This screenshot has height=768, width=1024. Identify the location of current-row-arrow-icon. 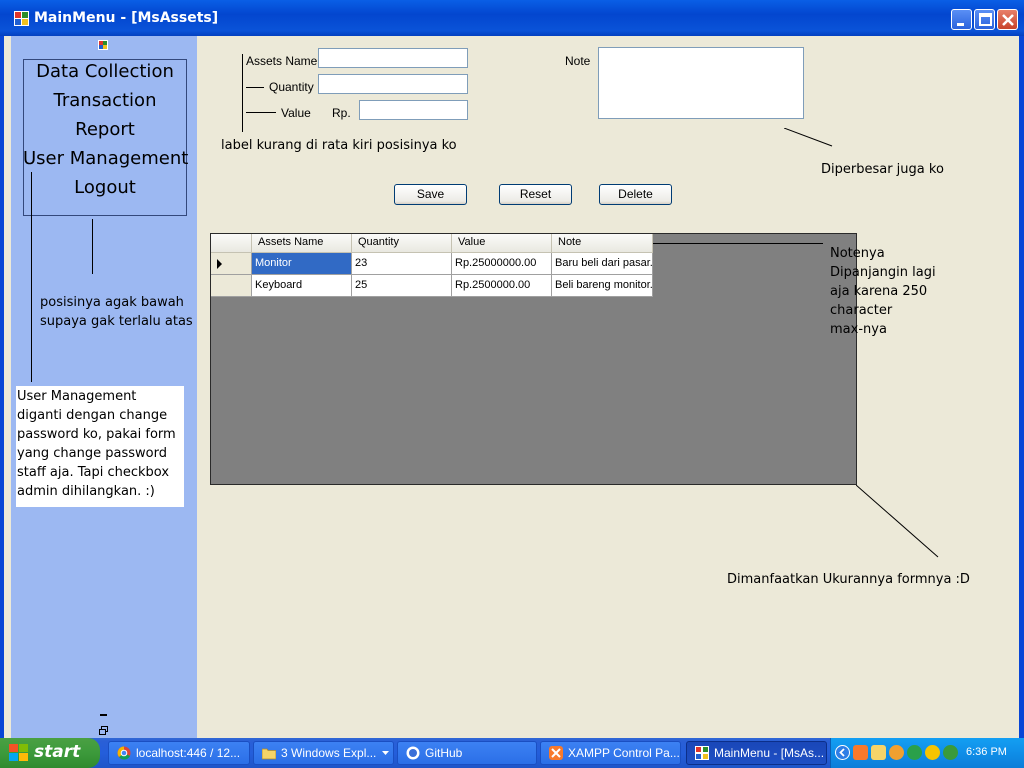
(219, 264).